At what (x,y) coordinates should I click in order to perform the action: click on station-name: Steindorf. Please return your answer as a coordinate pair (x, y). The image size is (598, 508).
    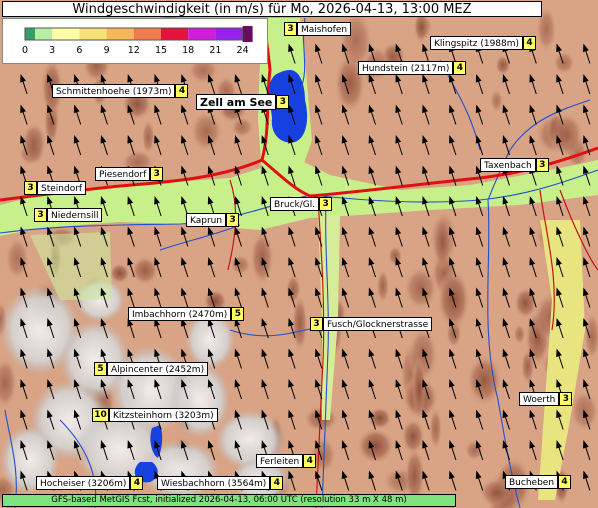
    Looking at the image, I should click on (62, 188).